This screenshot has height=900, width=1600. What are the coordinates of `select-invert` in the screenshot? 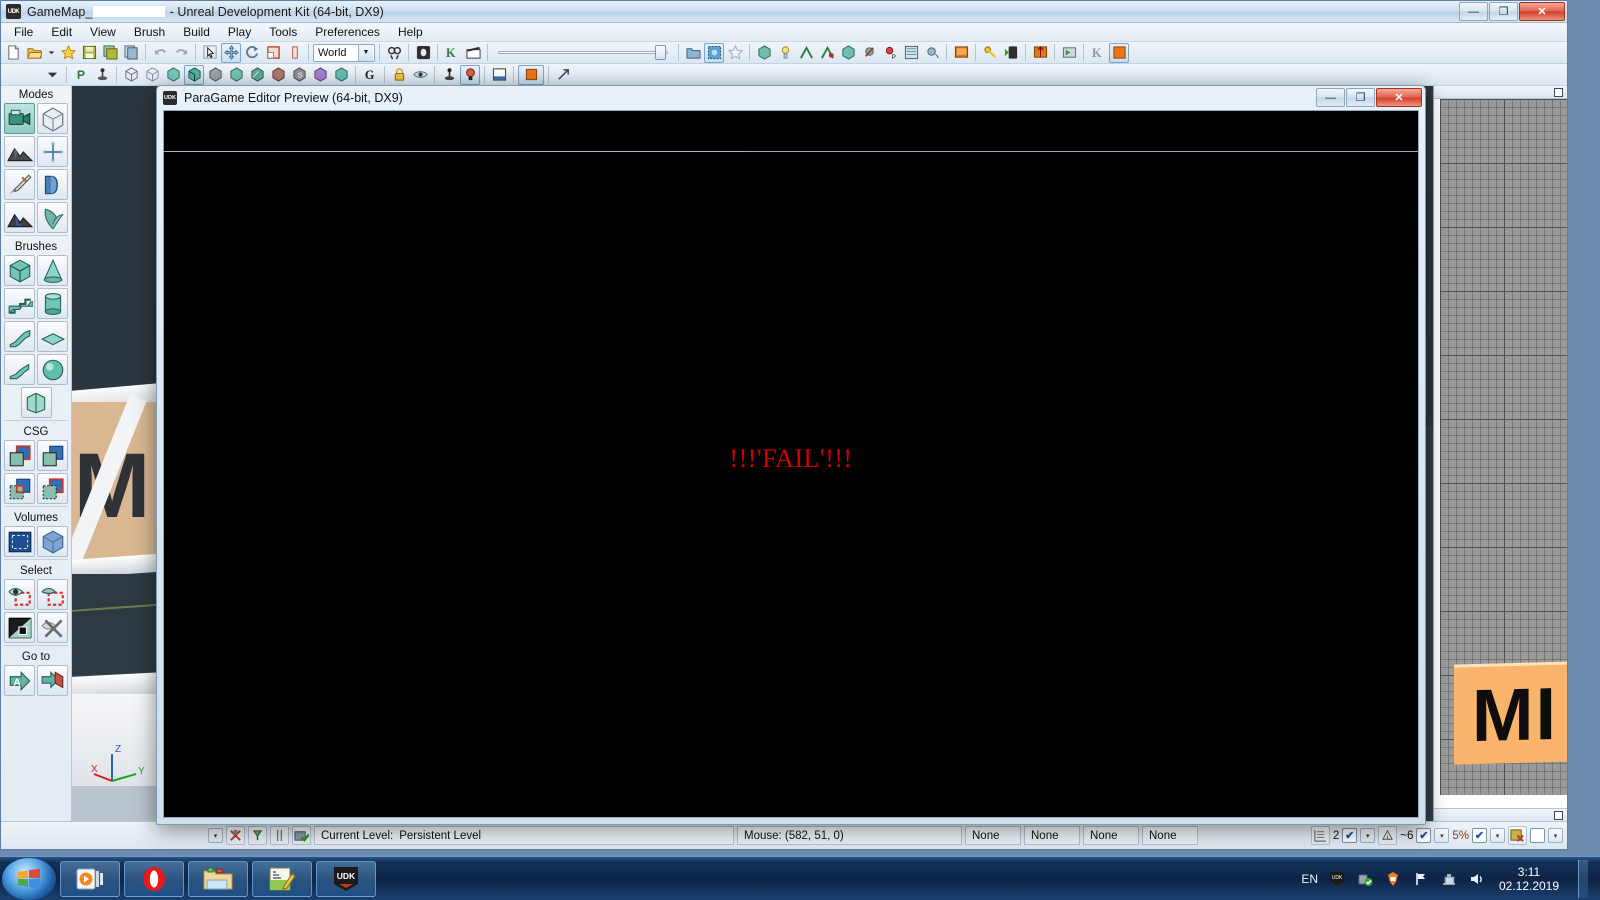 It's located at (19, 627).